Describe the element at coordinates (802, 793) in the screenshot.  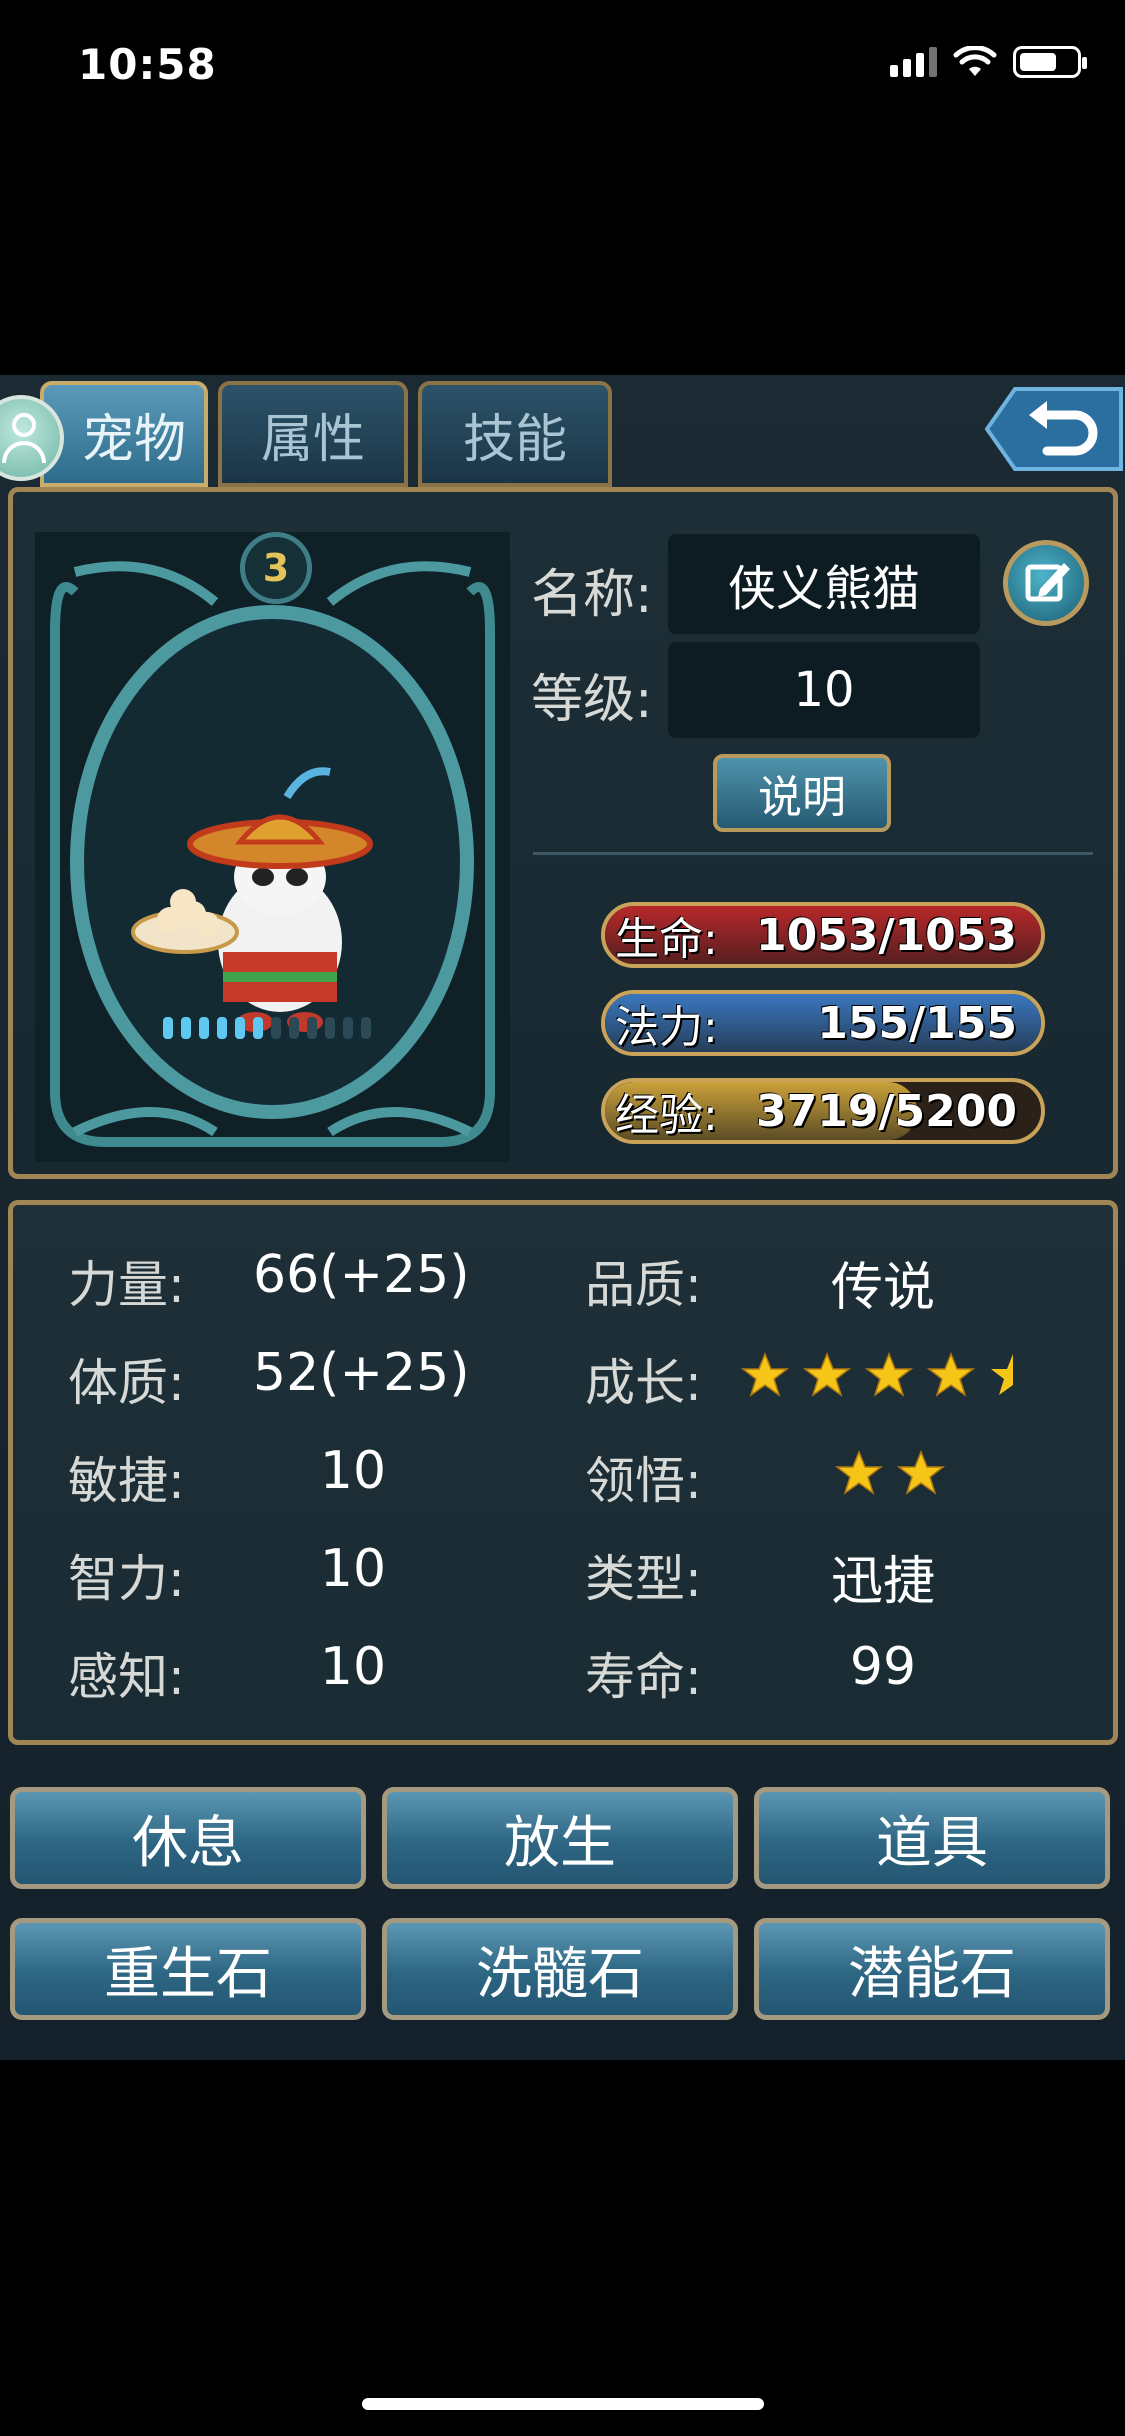
I see `description-button: 说明` at that location.